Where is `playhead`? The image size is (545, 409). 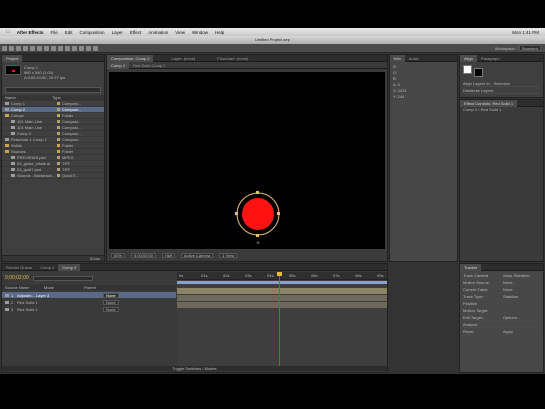
playhead is located at coordinates (279, 322).